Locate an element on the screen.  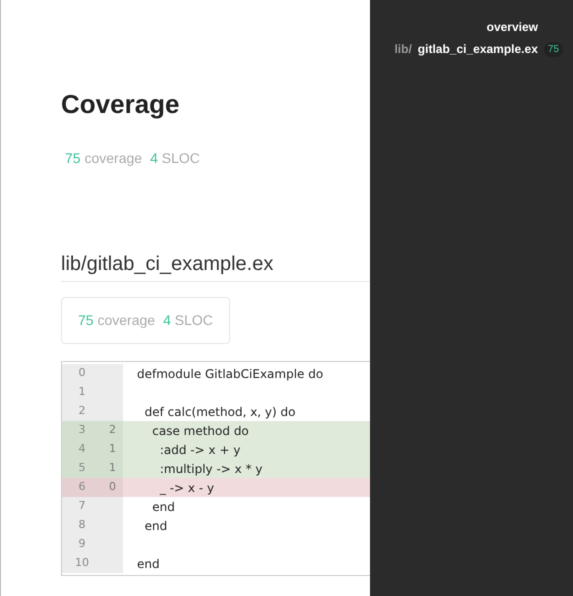
line-number: 6 is located at coordinates (82, 487).